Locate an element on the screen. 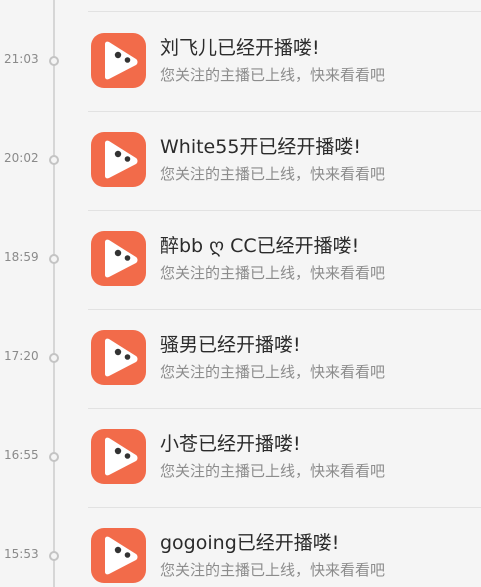 The height and width of the screenshot is (587, 481). notification-title: White55开已经开播喽! is located at coordinates (261, 147).